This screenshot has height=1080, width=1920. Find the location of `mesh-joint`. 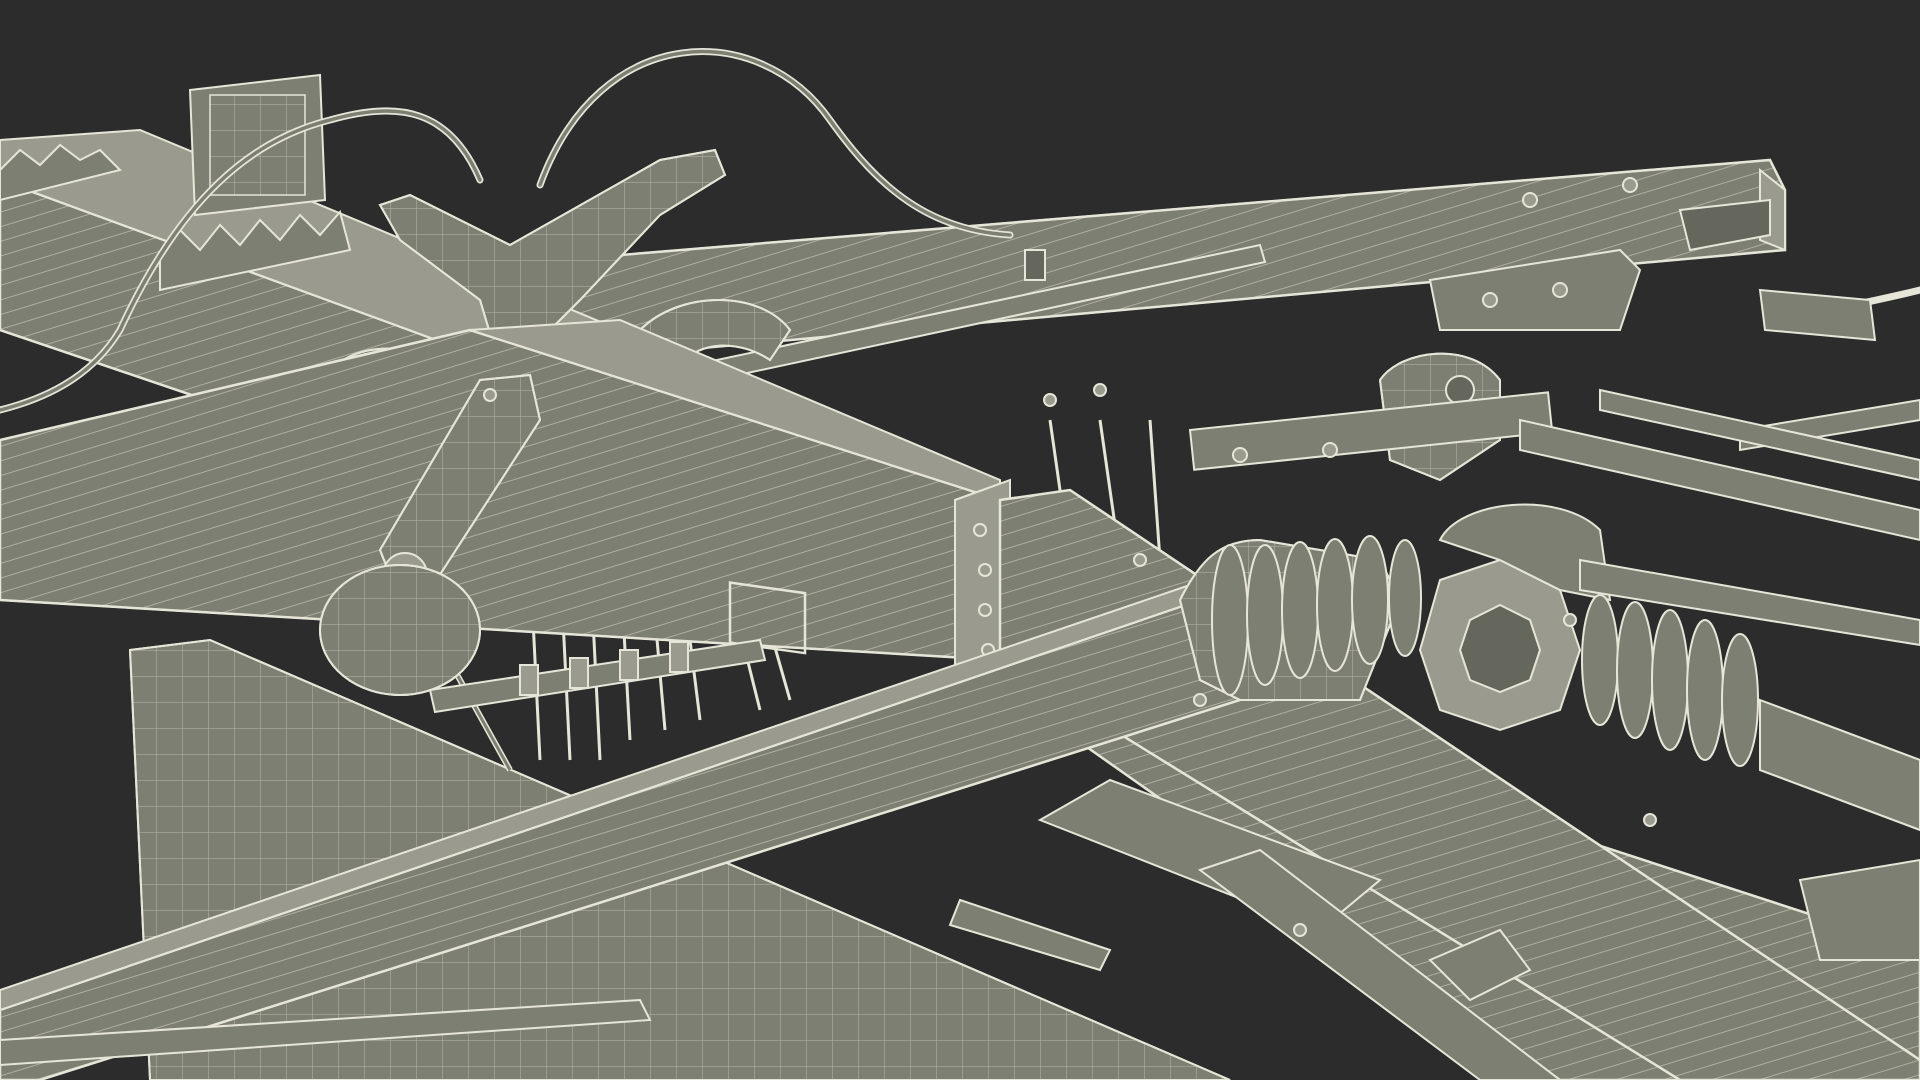

mesh-joint is located at coordinates (400, 630).